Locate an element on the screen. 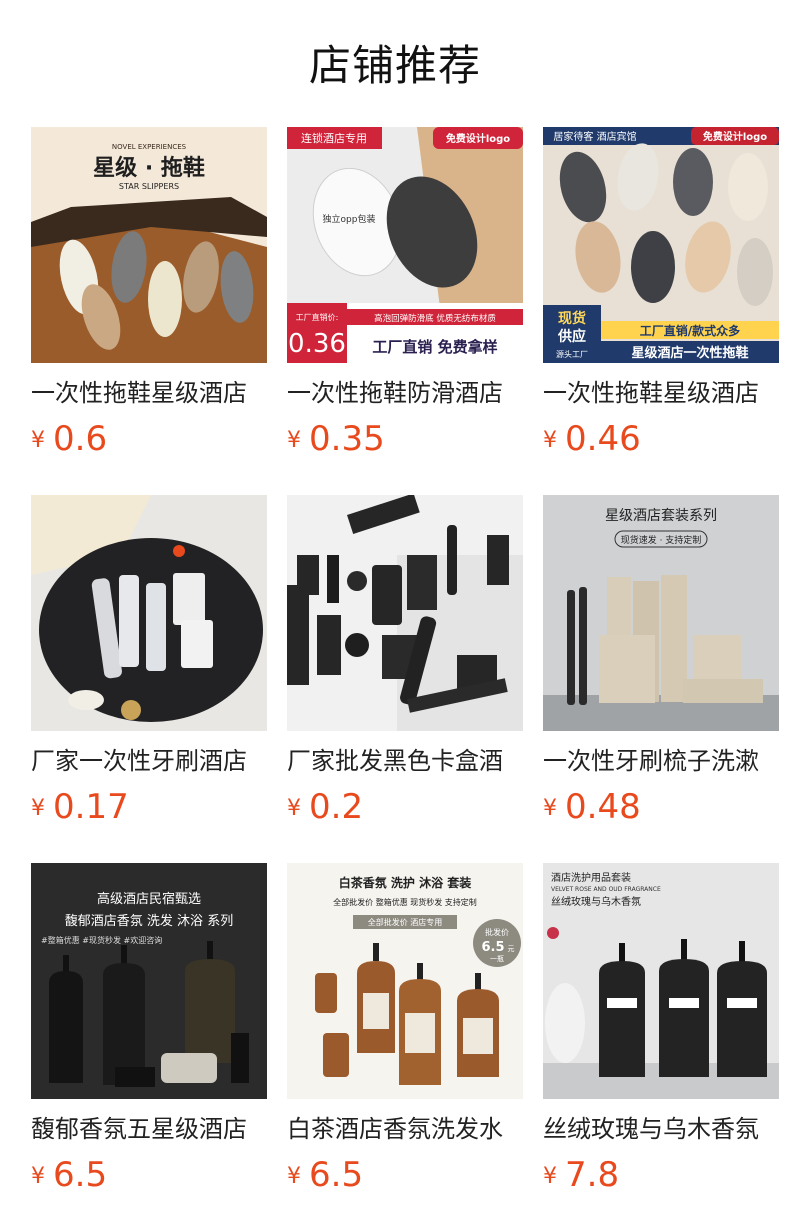  product-price: ¥0.35 is located at coordinates (405, 439).